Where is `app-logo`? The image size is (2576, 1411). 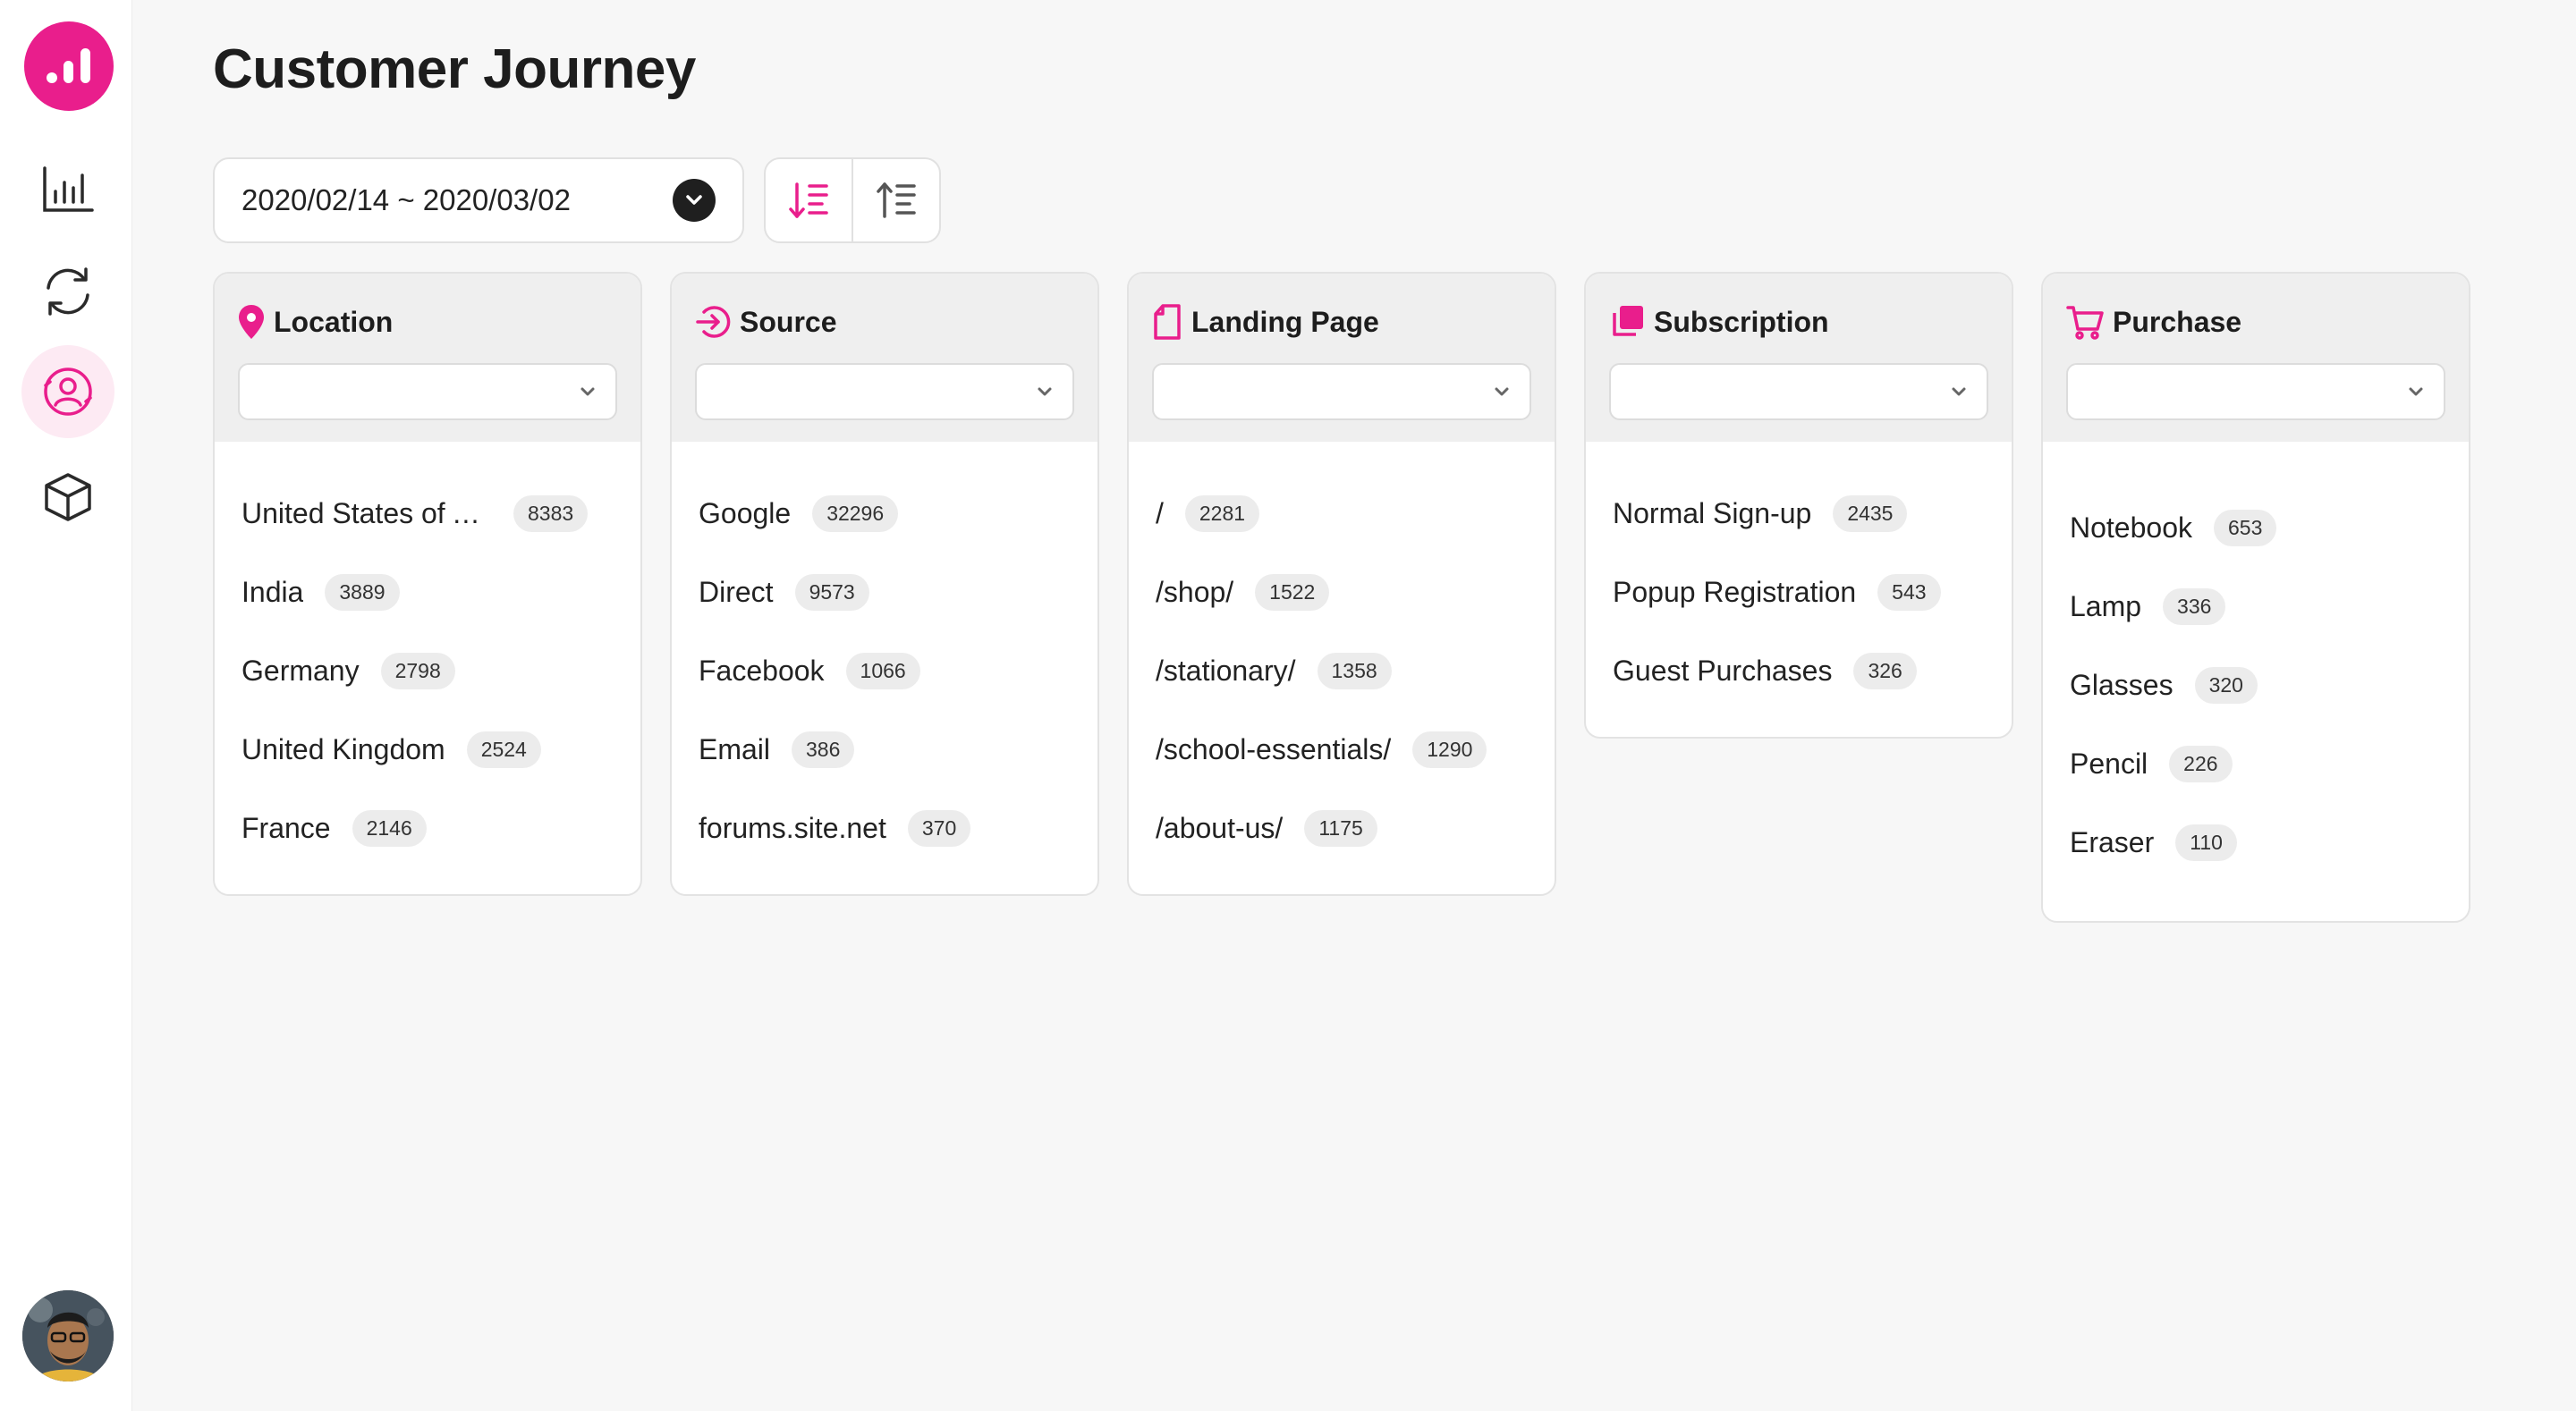 app-logo is located at coordinates (69, 66).